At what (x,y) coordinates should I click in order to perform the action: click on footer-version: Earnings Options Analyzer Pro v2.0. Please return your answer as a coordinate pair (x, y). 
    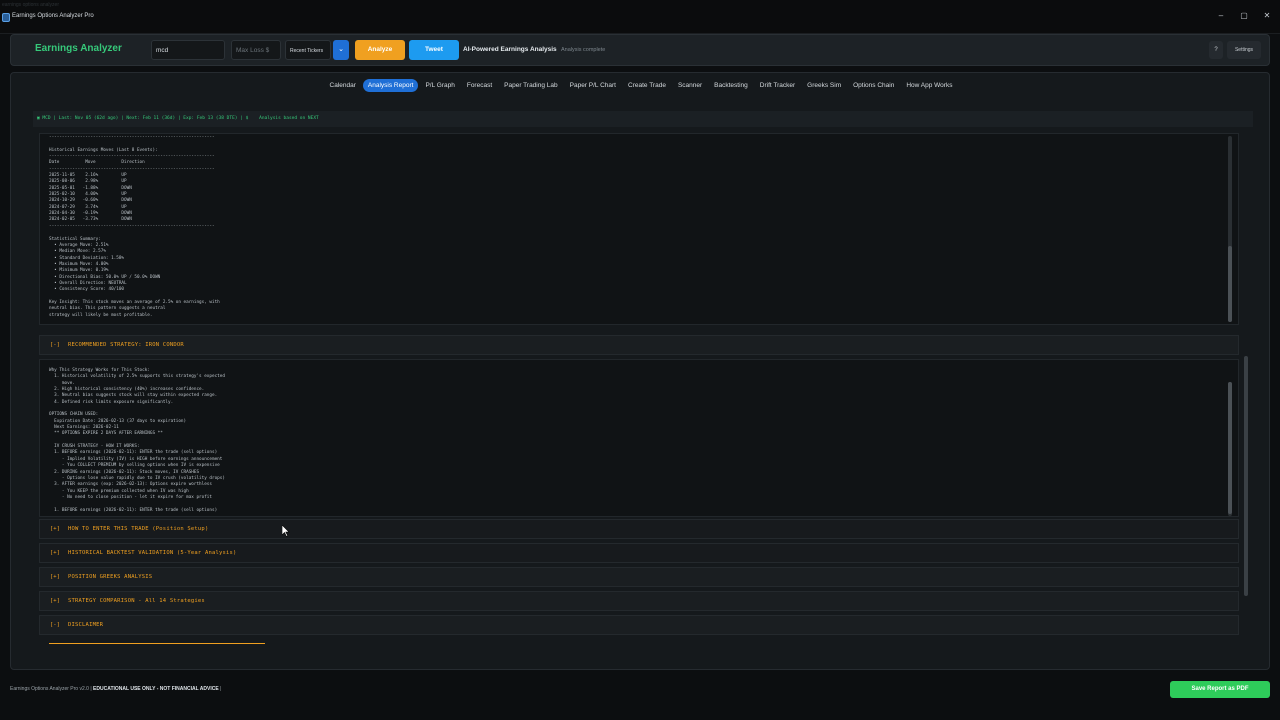
    Looking at the image, I should click on (49, 689).